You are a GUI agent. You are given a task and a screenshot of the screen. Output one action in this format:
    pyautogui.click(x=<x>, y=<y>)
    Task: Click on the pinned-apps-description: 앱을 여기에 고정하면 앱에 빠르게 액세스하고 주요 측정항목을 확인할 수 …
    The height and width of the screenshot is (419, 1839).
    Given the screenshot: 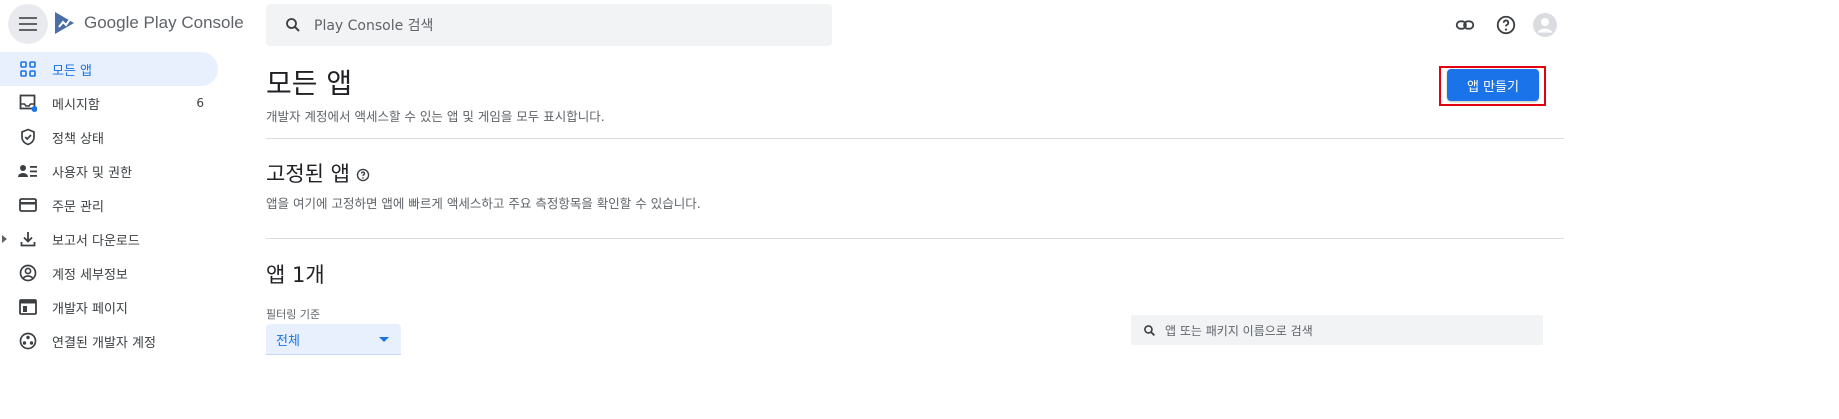 What is the action you would take?
    pyautogui.click(x=483, y=203)
    